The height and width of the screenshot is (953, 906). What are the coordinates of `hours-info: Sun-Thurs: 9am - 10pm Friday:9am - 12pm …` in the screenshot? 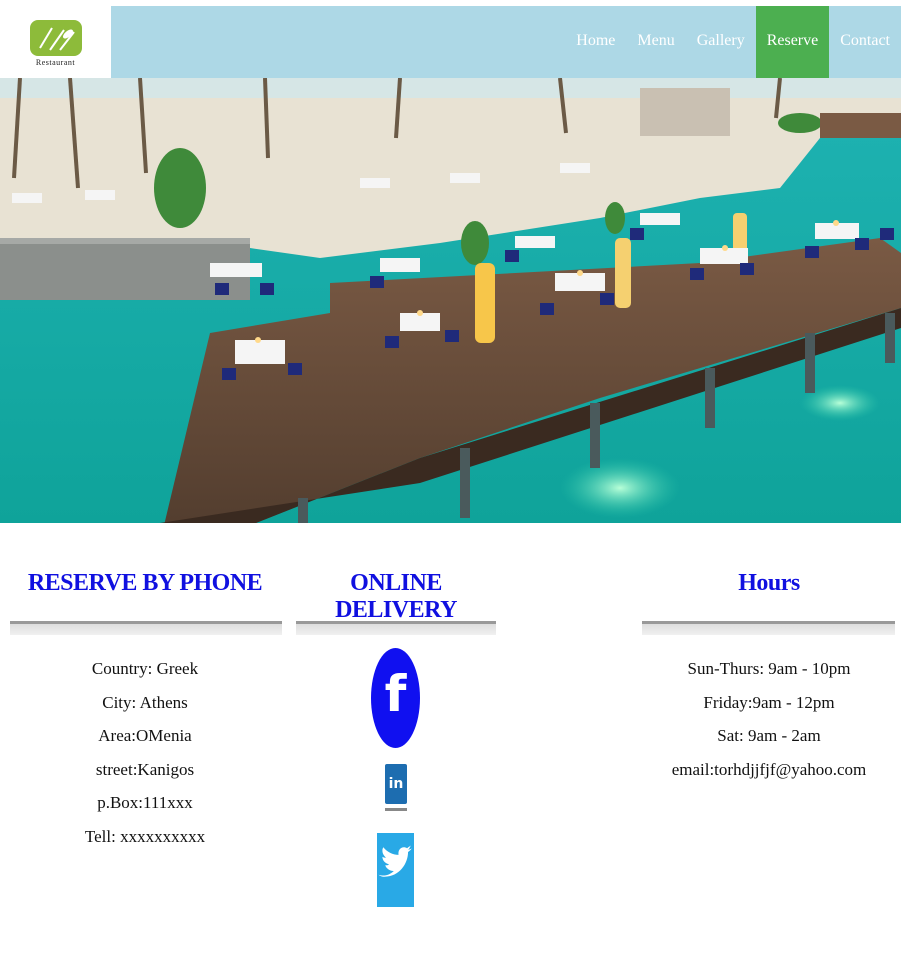 It's located at (769, 719).